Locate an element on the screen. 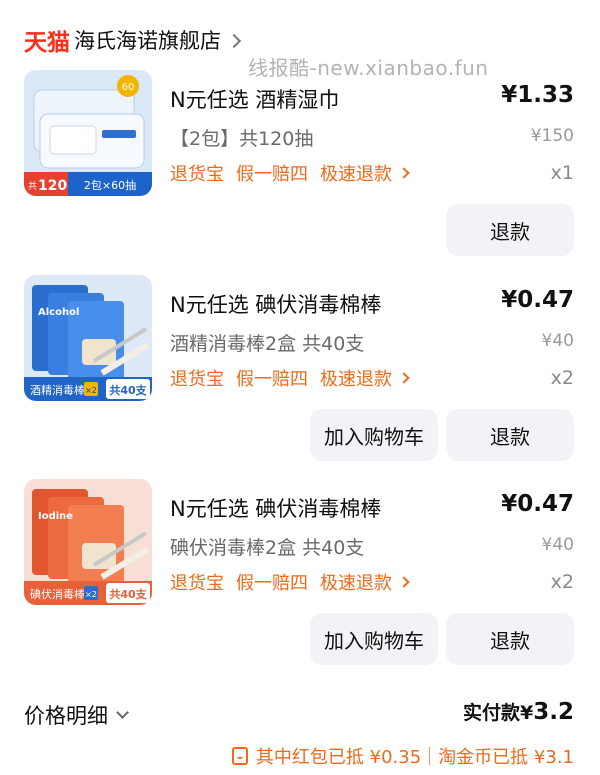 The image size is (600, 775). product-thumbnail: 60 共 120 2包×60抽 is located at coordinates (88, 133).